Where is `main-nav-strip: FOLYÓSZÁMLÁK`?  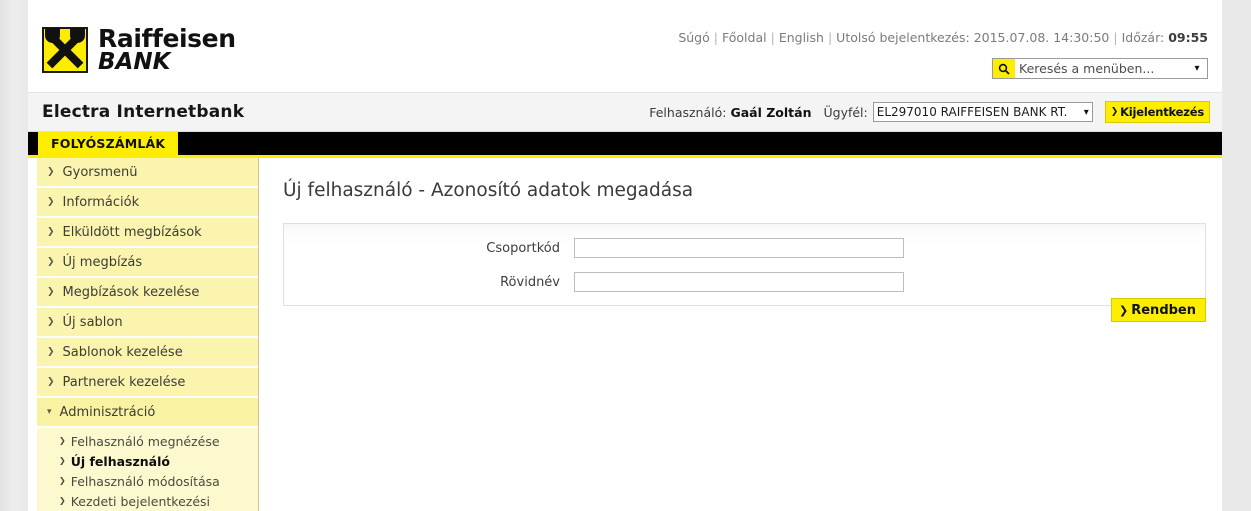 main-nav-strip: FOLYÓSZÁMLÁK is located at coordinates (625, 145).